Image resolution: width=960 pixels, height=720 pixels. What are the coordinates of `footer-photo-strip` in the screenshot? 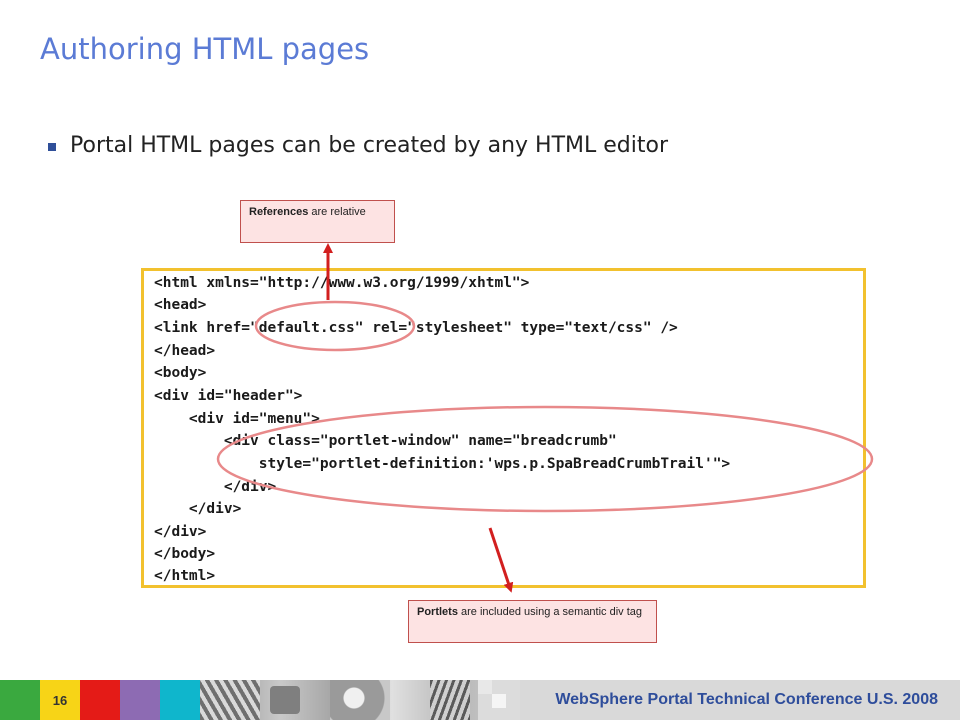 It's located at (360, 700).